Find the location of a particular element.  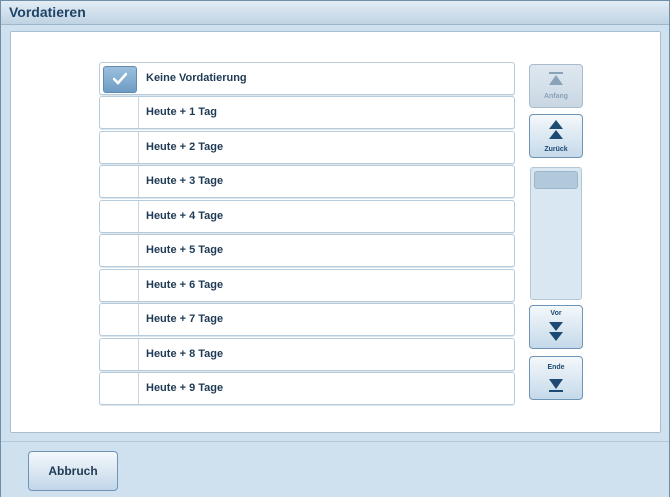

scrollbar-thumb is located at coordinates (556, 180).